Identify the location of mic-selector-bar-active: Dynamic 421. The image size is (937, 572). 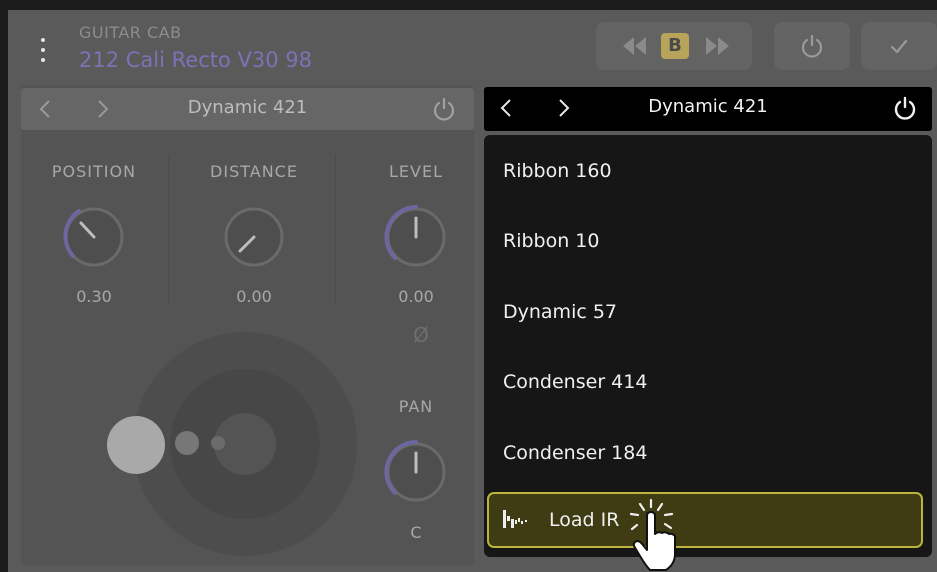
(708, 109).